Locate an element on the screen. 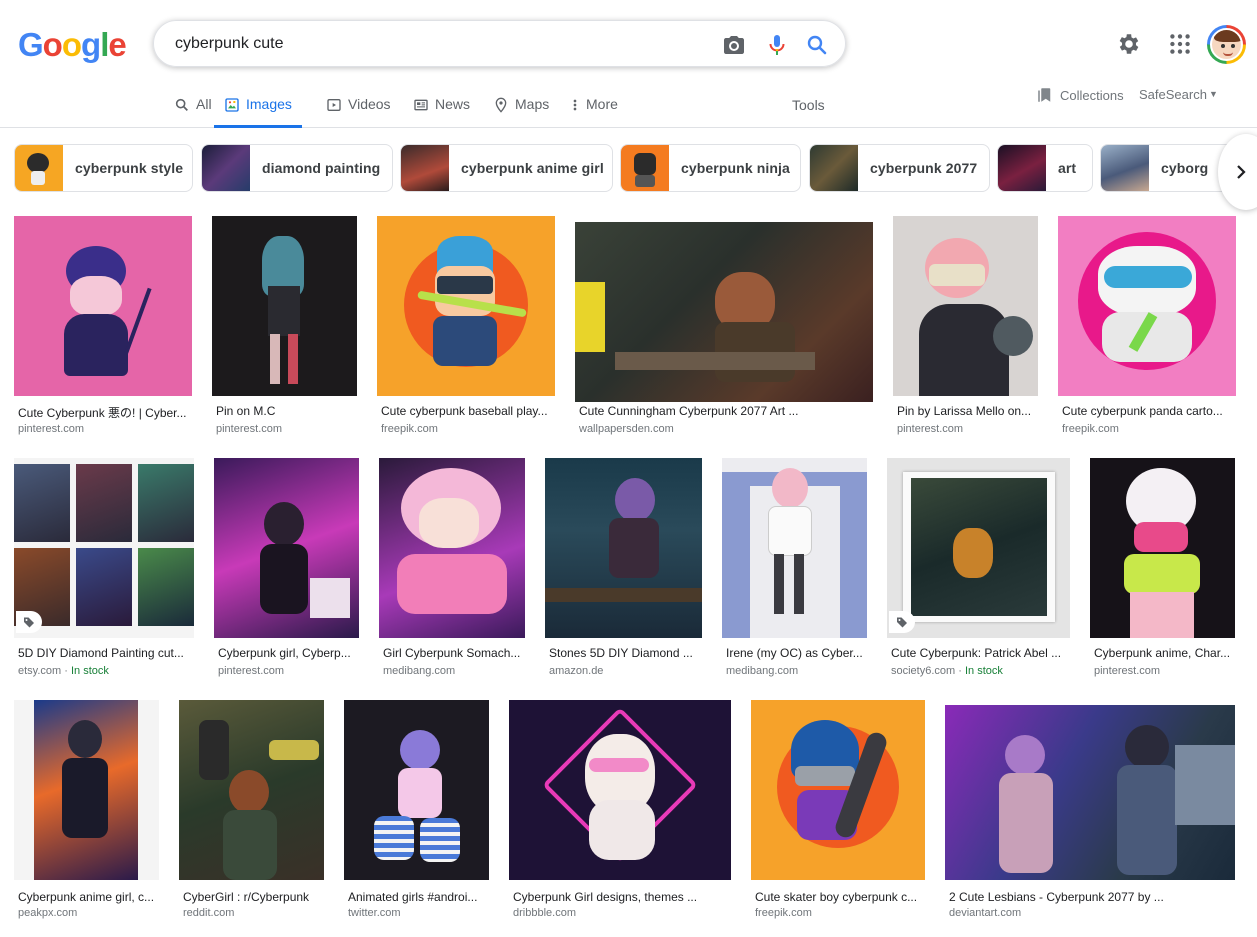 The width and height of the screenshot is (1257, 937). apps-grid-icon is located at coordinates (1180, 44).